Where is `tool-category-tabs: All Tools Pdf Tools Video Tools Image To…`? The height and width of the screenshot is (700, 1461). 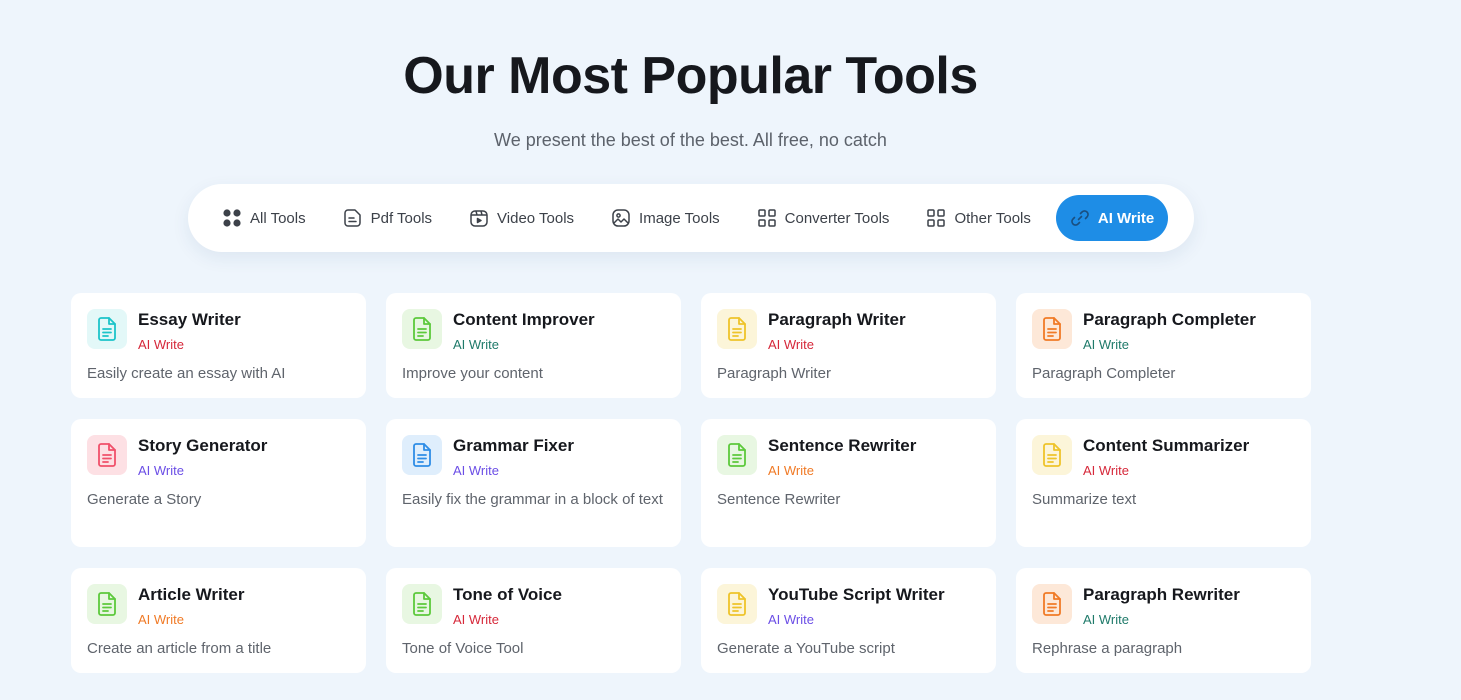
tool-category-tabs: All Tools Pdf Tools Video Tools Image To… is located at coordinates (691, 218).